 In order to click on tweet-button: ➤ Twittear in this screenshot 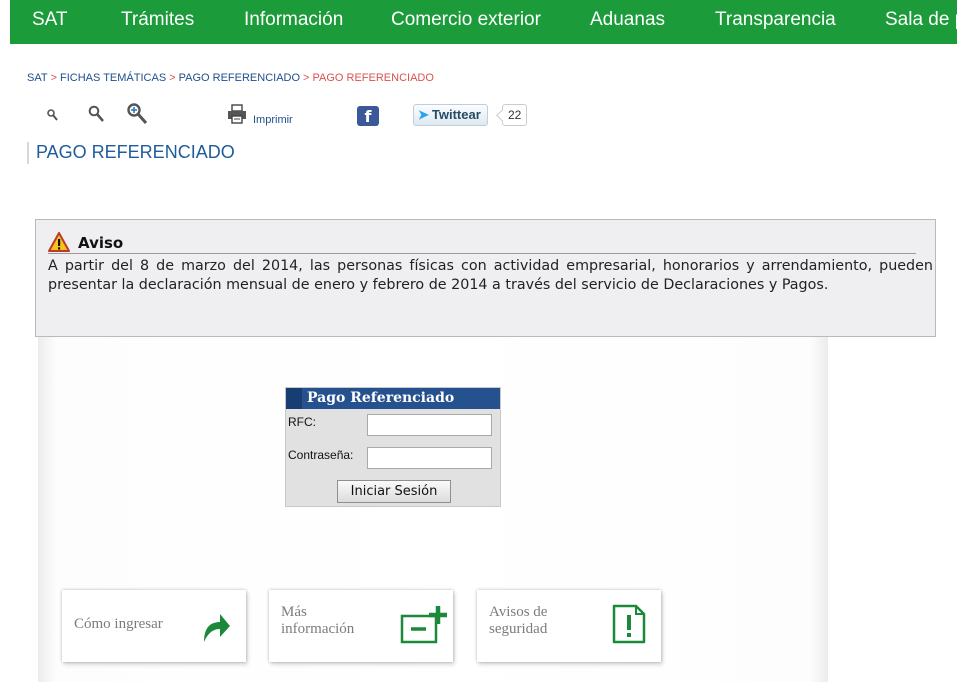, I will do `click(450, 115)`.